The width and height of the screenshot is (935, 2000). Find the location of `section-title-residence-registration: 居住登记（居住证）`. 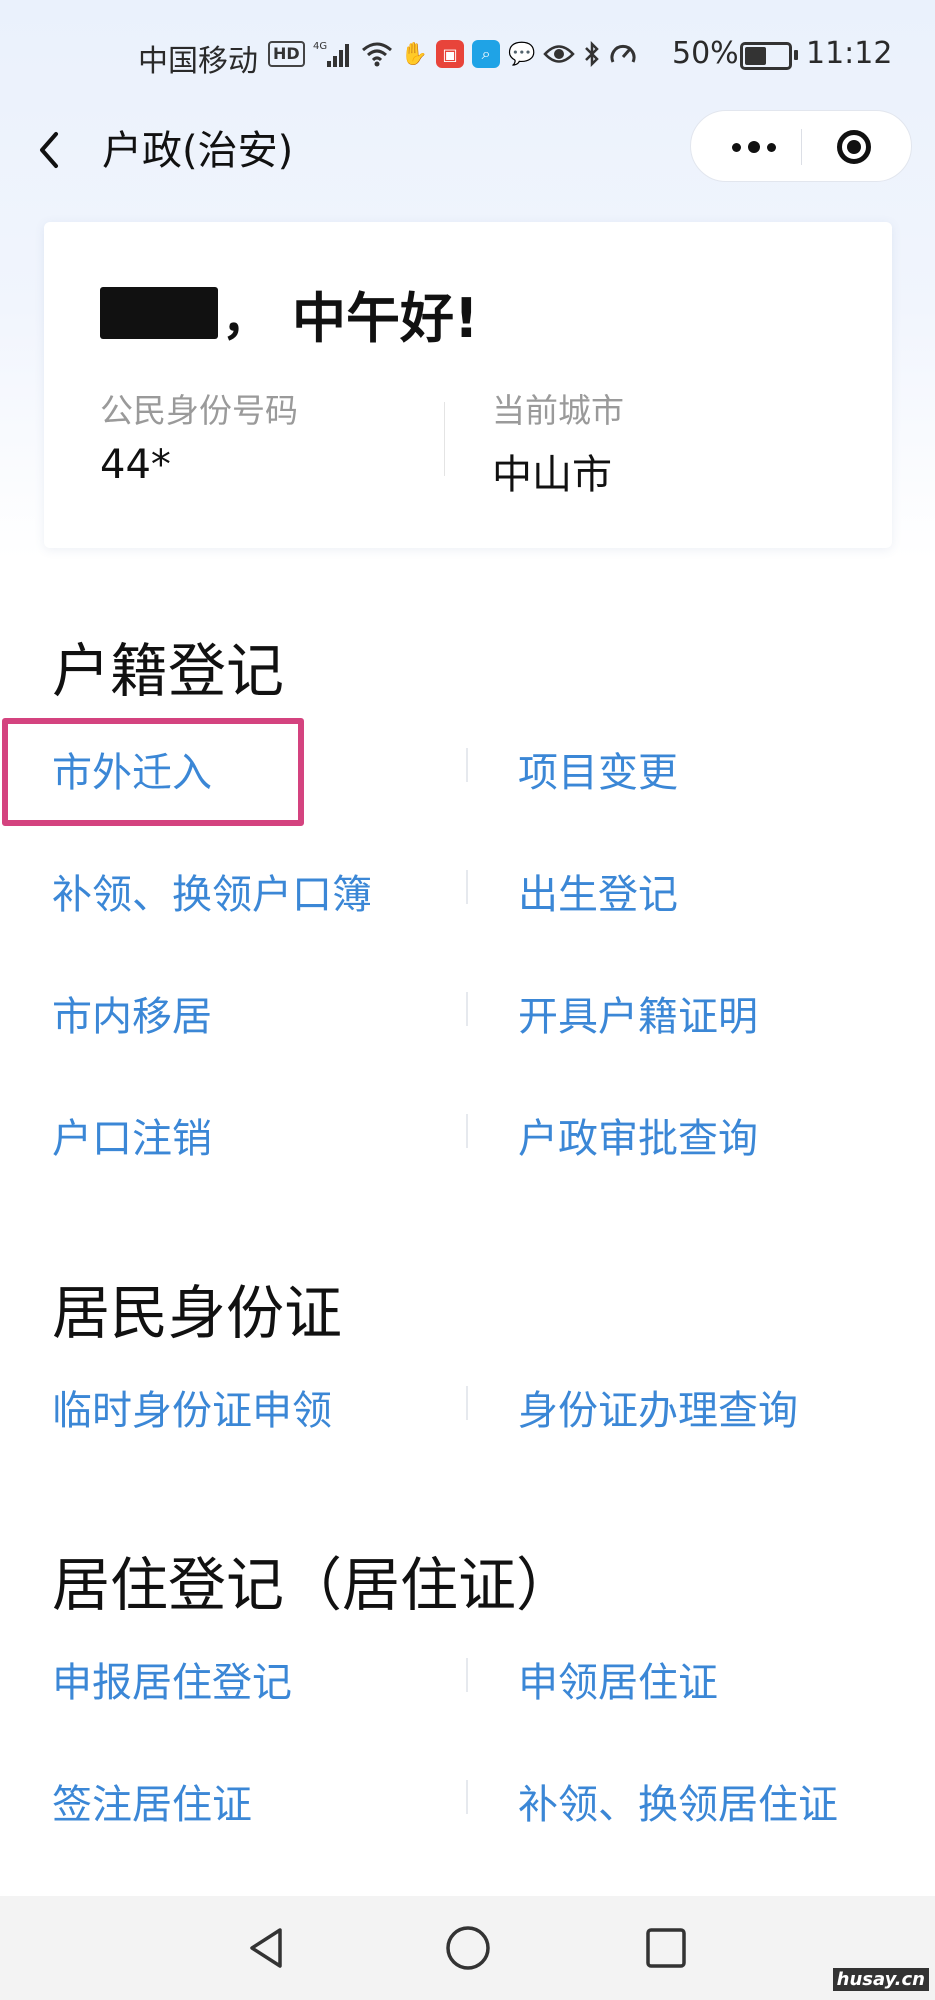

section-title-residence-registration: 居住登记（居住证） is located at coordinates (313, 1585).